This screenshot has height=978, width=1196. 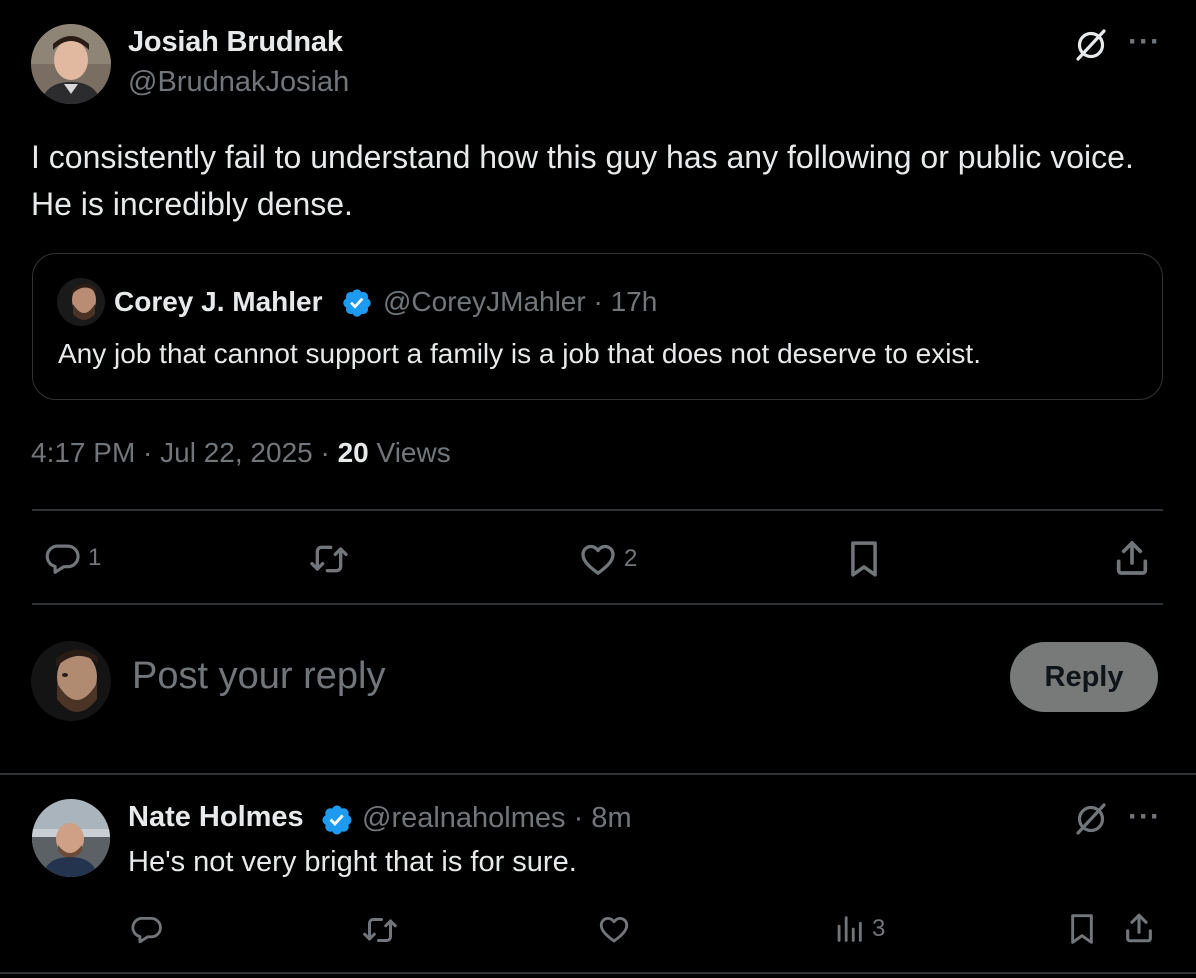 I want to click on like-action, so click(x=614, y=929).